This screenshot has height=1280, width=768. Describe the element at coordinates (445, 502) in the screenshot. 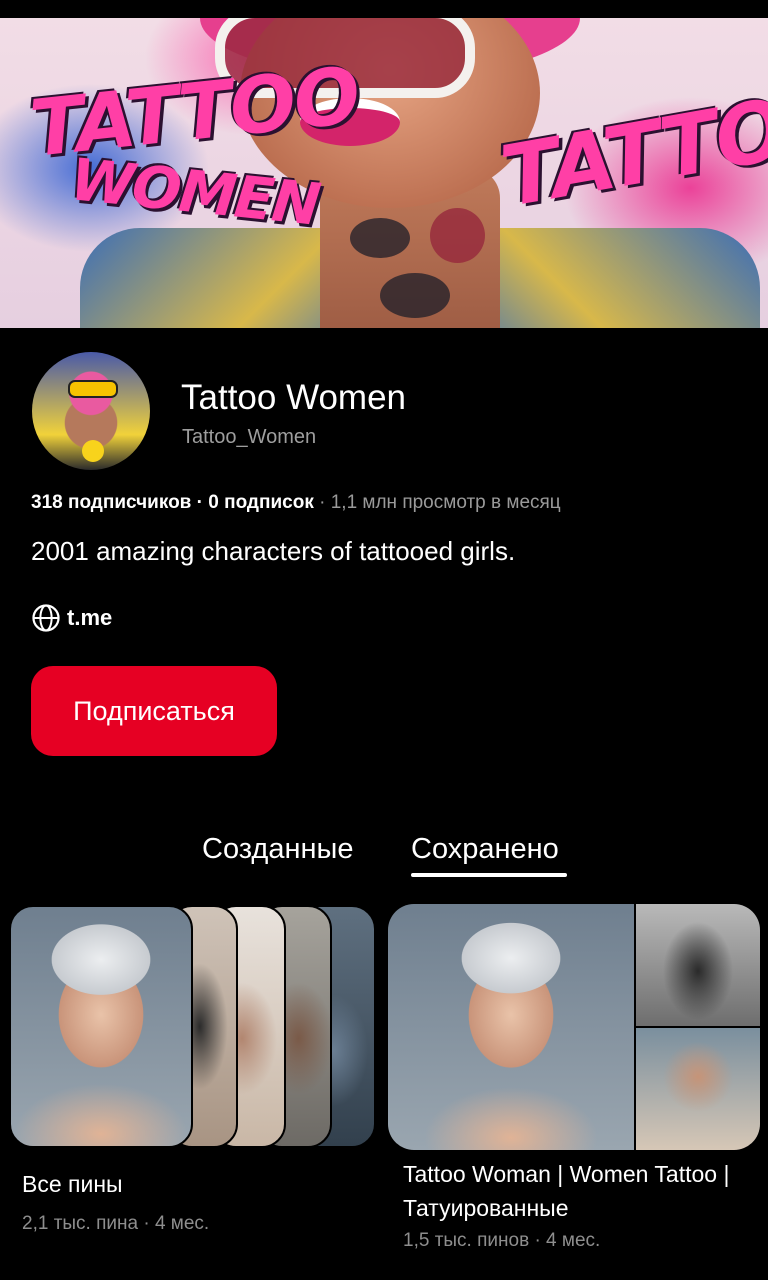

I see `monthly-views: 1,1 млн просмотр в месяц` at that location.